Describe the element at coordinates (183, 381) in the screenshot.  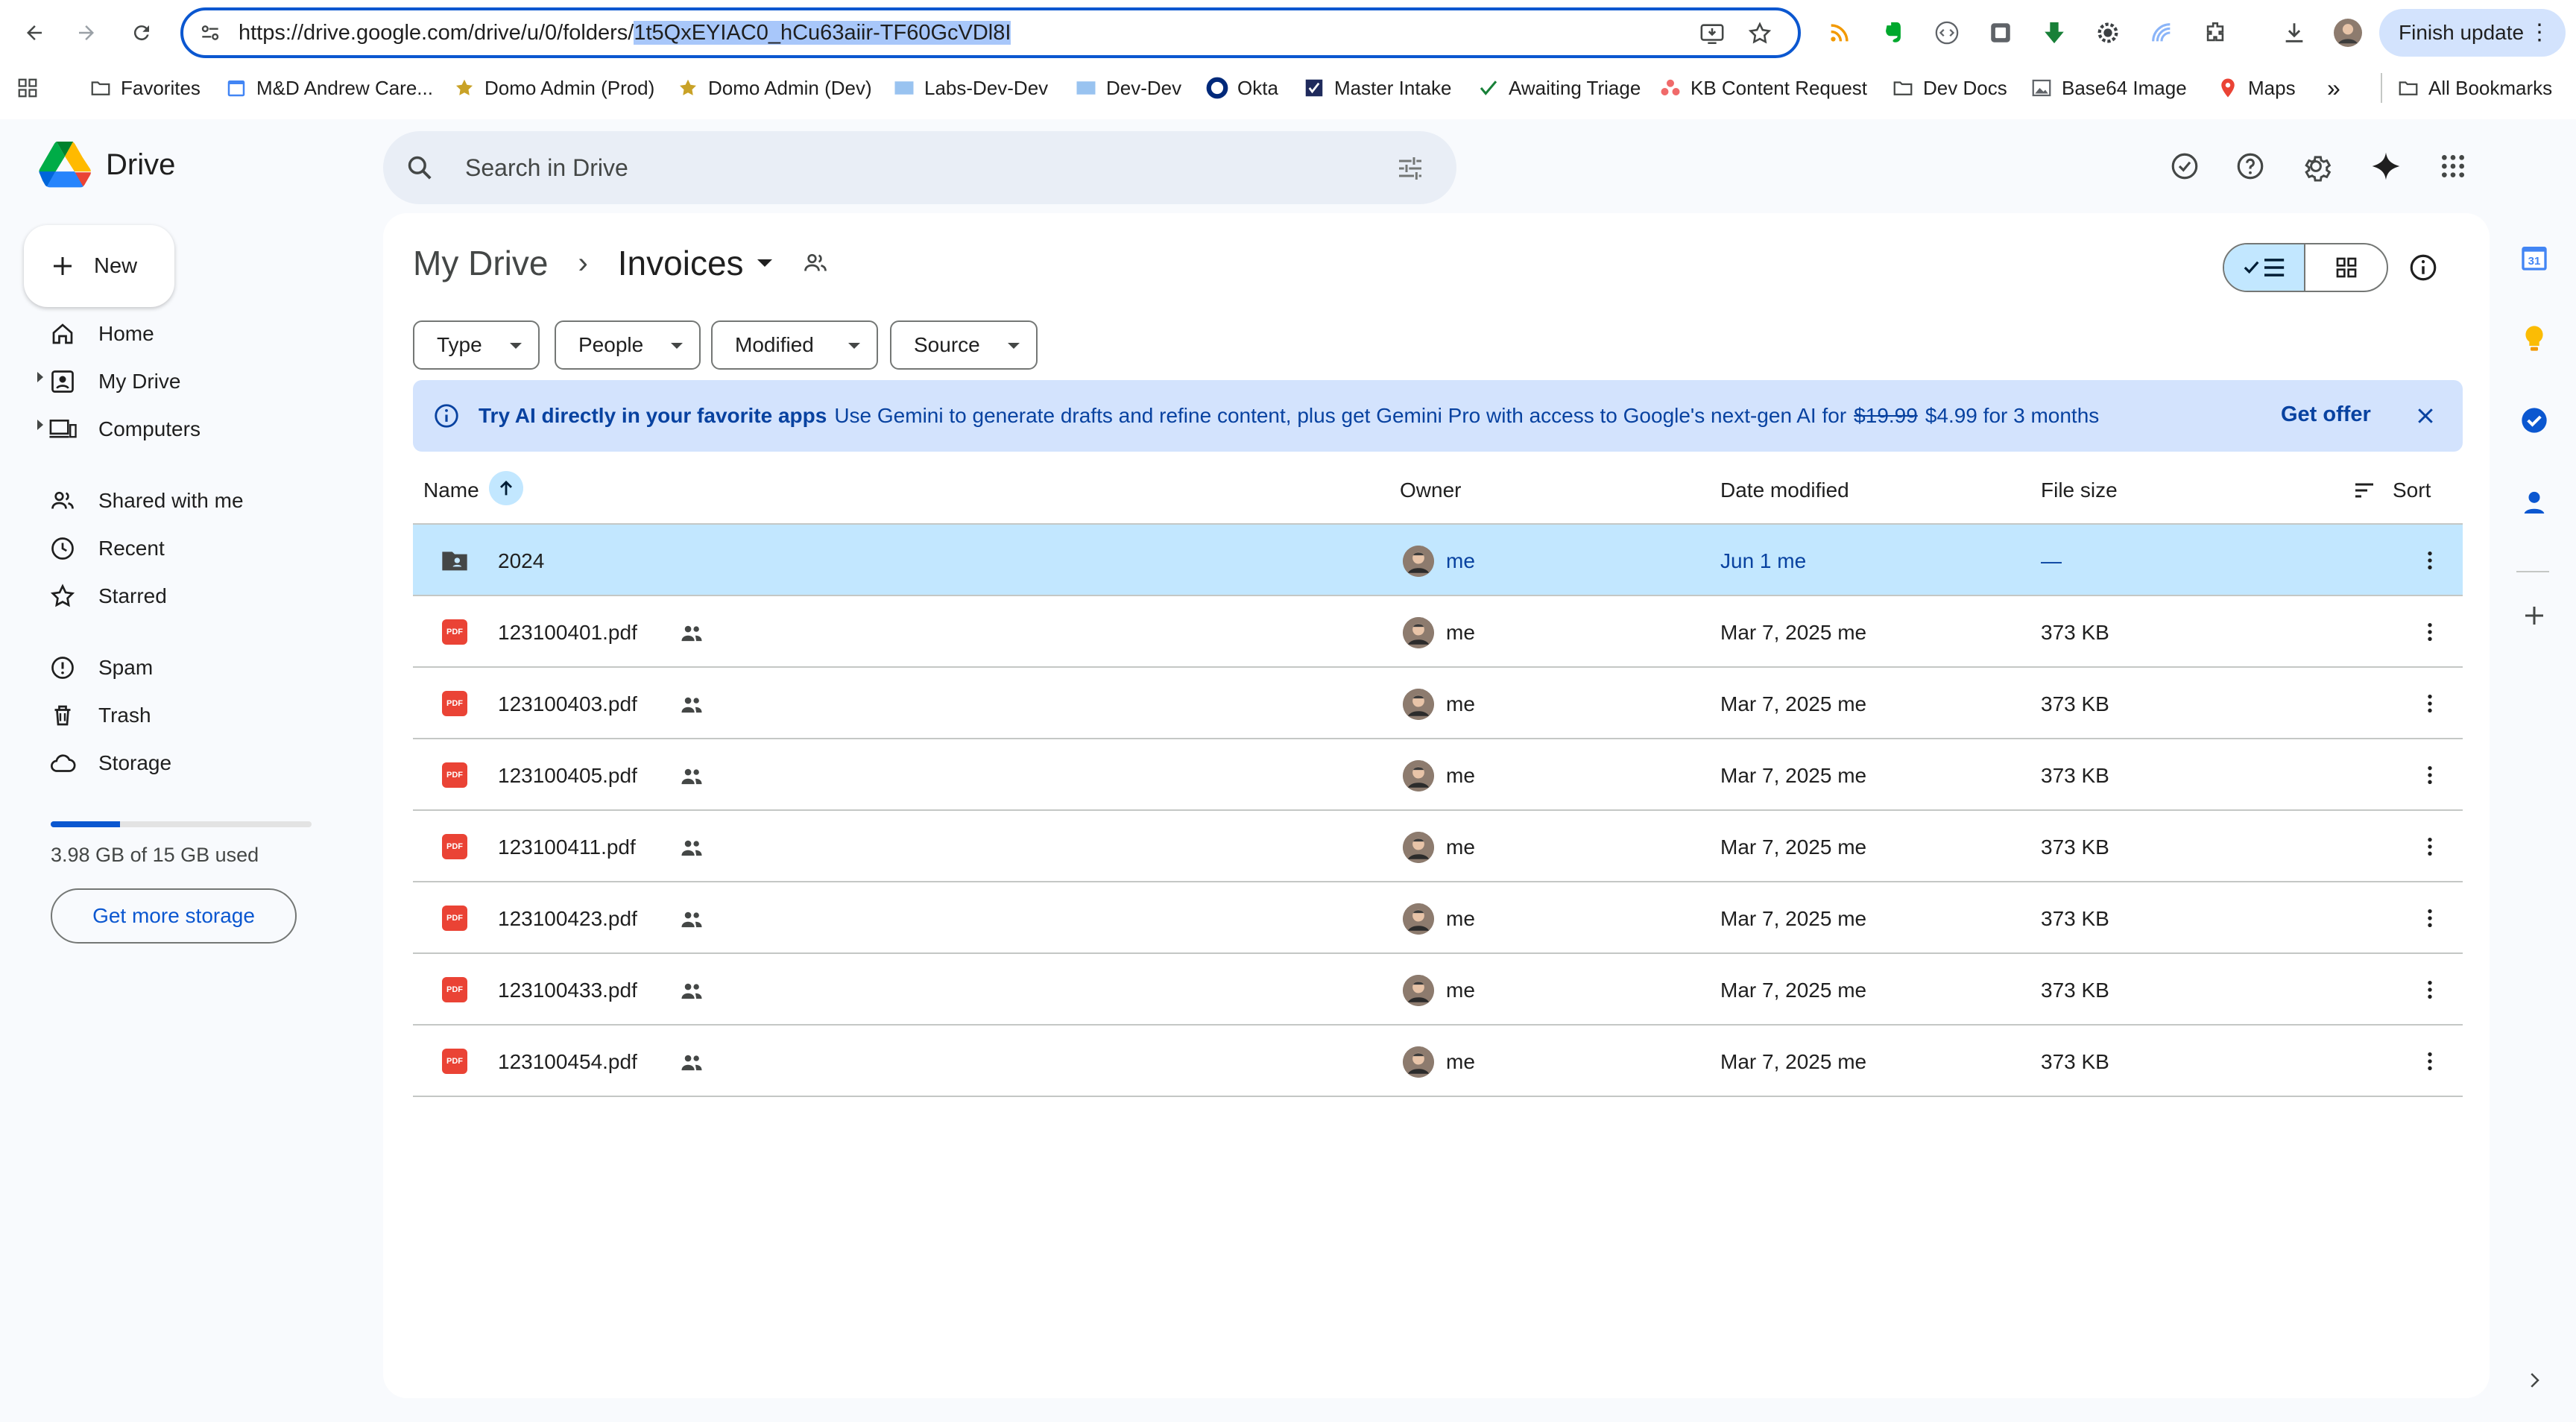
I see `sidebar-item-my-drive: My Drive` at that location.